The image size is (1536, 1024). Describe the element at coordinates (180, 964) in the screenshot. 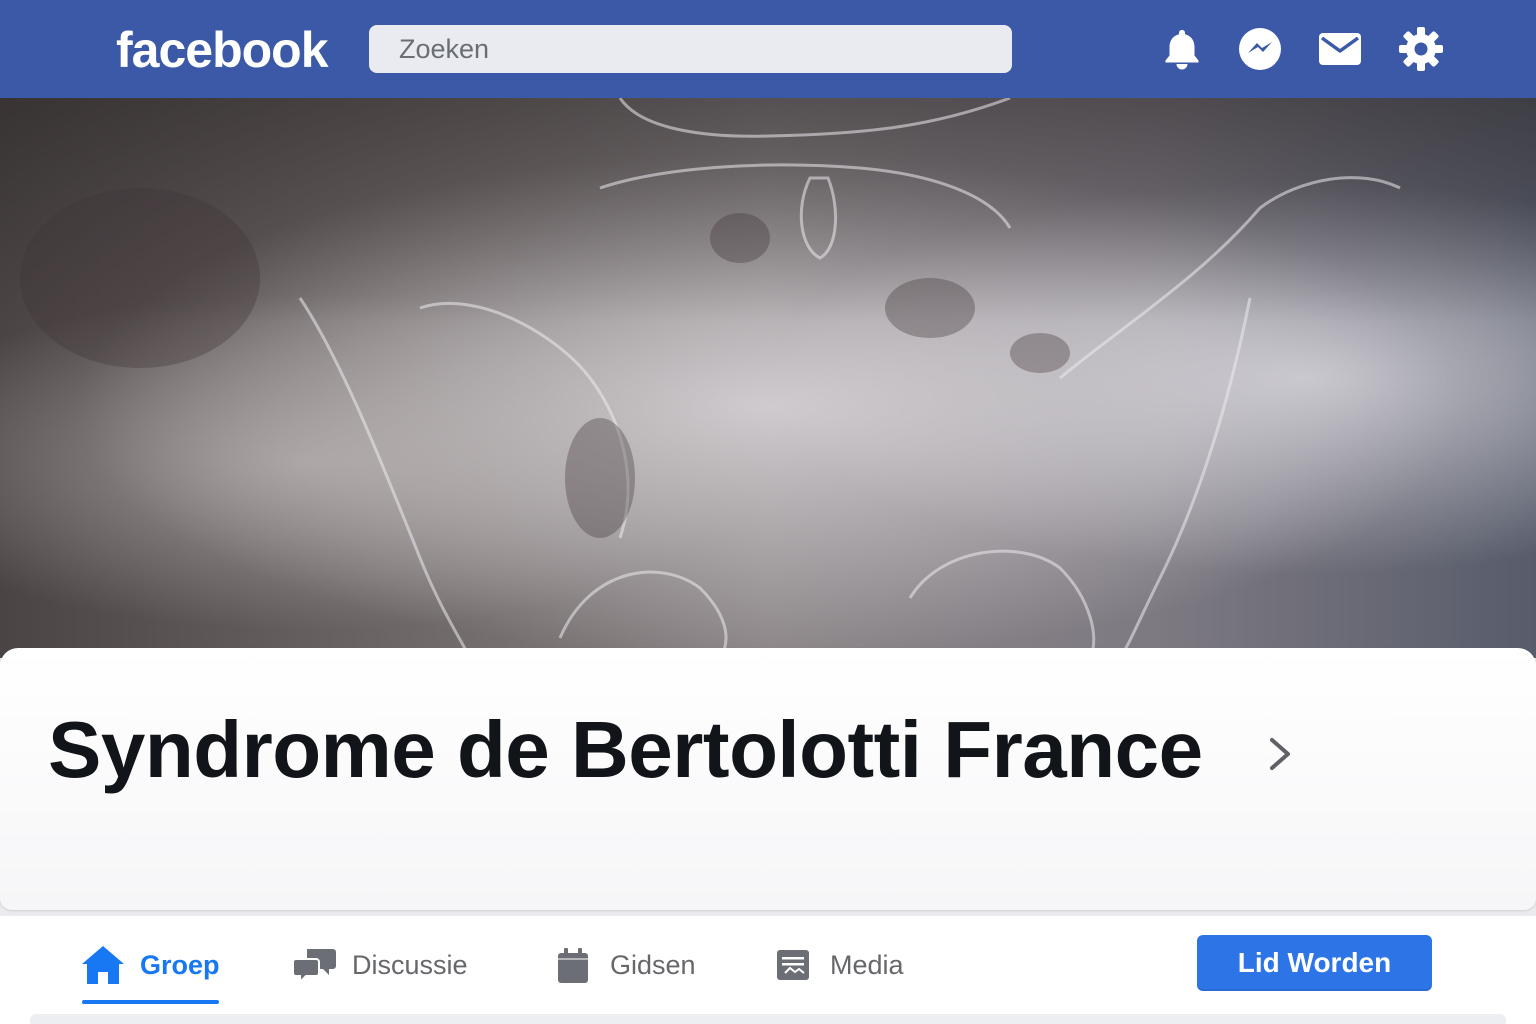

I see `tab-label: Groep` at that location.